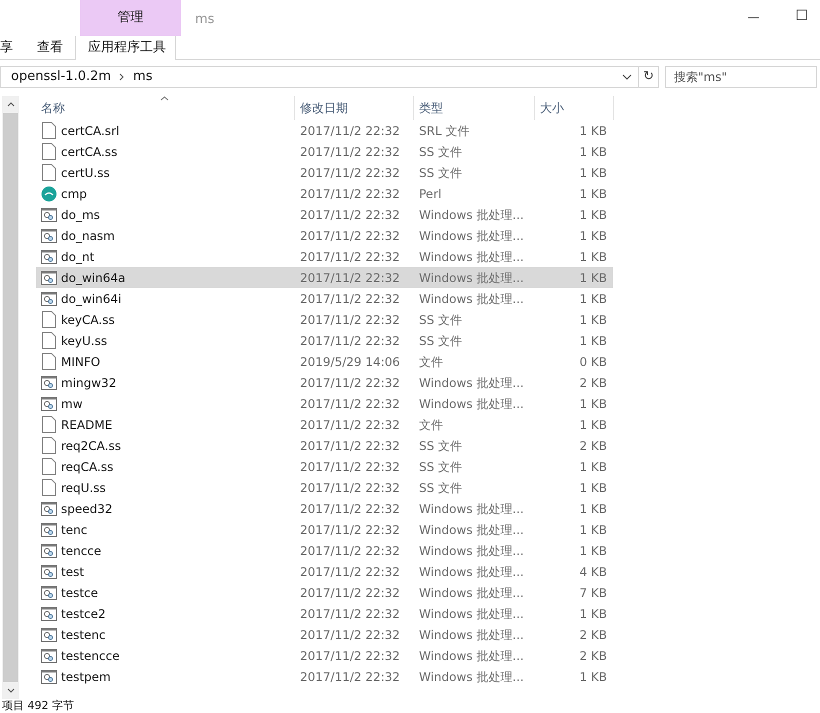  Describe the element at coordinates (79, 593) in the screenshot. I see `file-name: testce` at that location.